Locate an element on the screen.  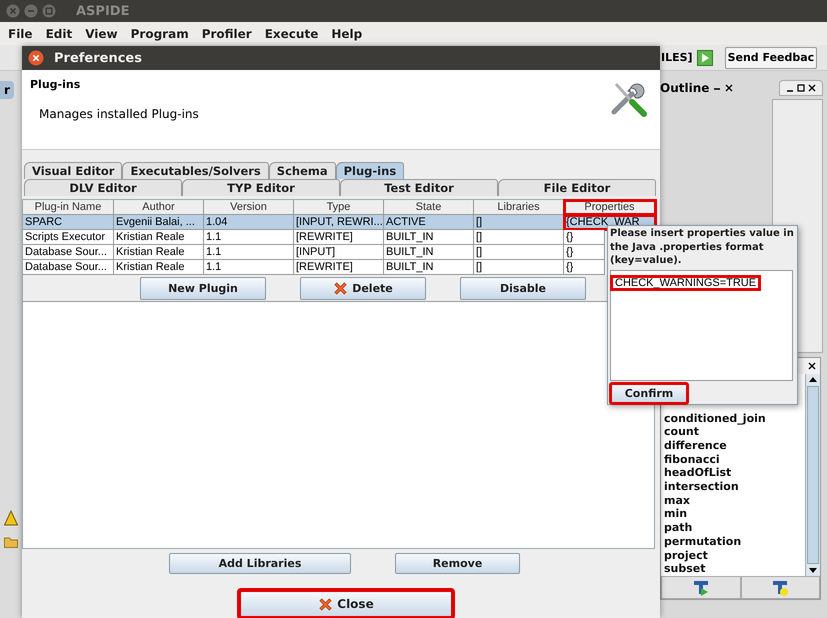
play-icon is located at coordinates (704, 58).